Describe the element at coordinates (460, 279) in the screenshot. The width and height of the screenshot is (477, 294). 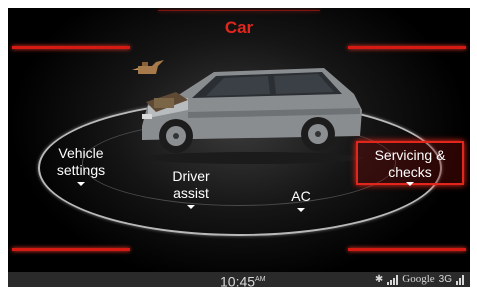
I see `network-signal-icon` at that location.